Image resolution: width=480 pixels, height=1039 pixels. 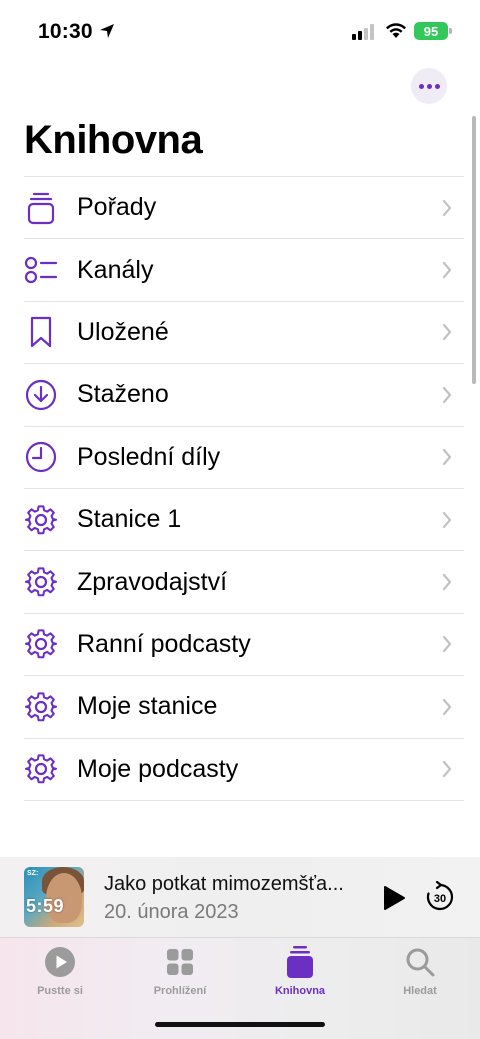 I want to click on clock-icon, so click(x=41, y=457).